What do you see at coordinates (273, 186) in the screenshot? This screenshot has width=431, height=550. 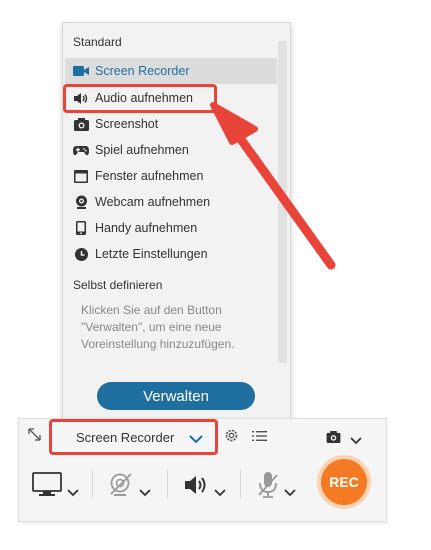 I see `annotation-arrow` at bounding box center [273, 186].